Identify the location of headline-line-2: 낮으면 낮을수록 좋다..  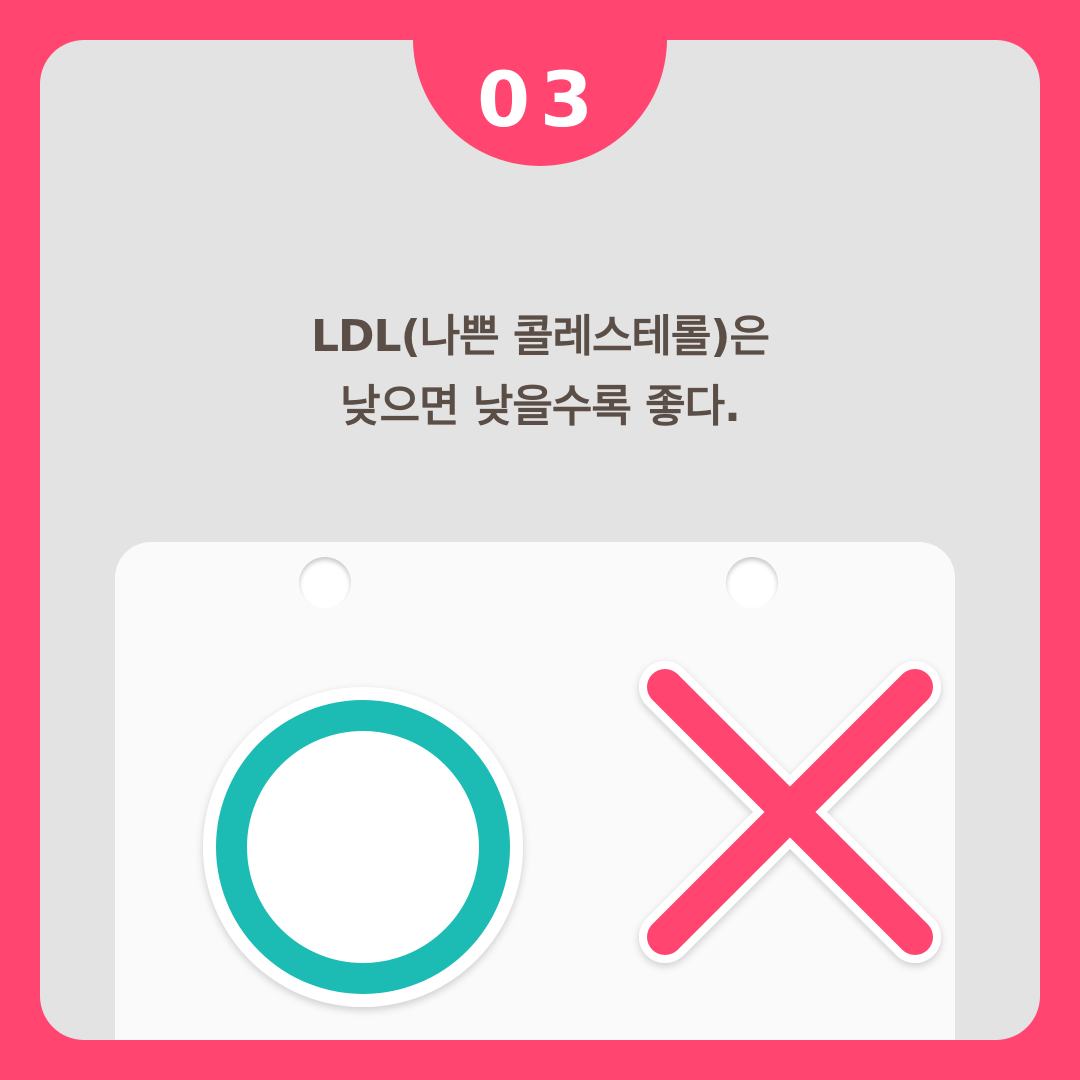
(540, 406).